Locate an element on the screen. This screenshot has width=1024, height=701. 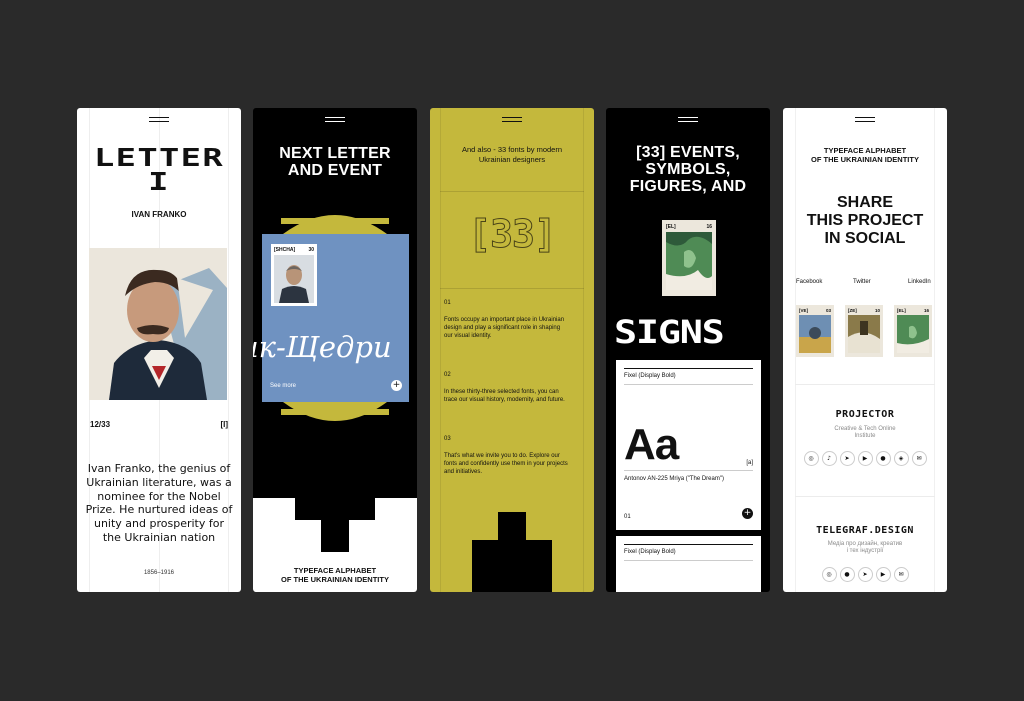
footer-title-line: OF THE UKRAINIAN IDENTITY is located at coordinates (335, 579).